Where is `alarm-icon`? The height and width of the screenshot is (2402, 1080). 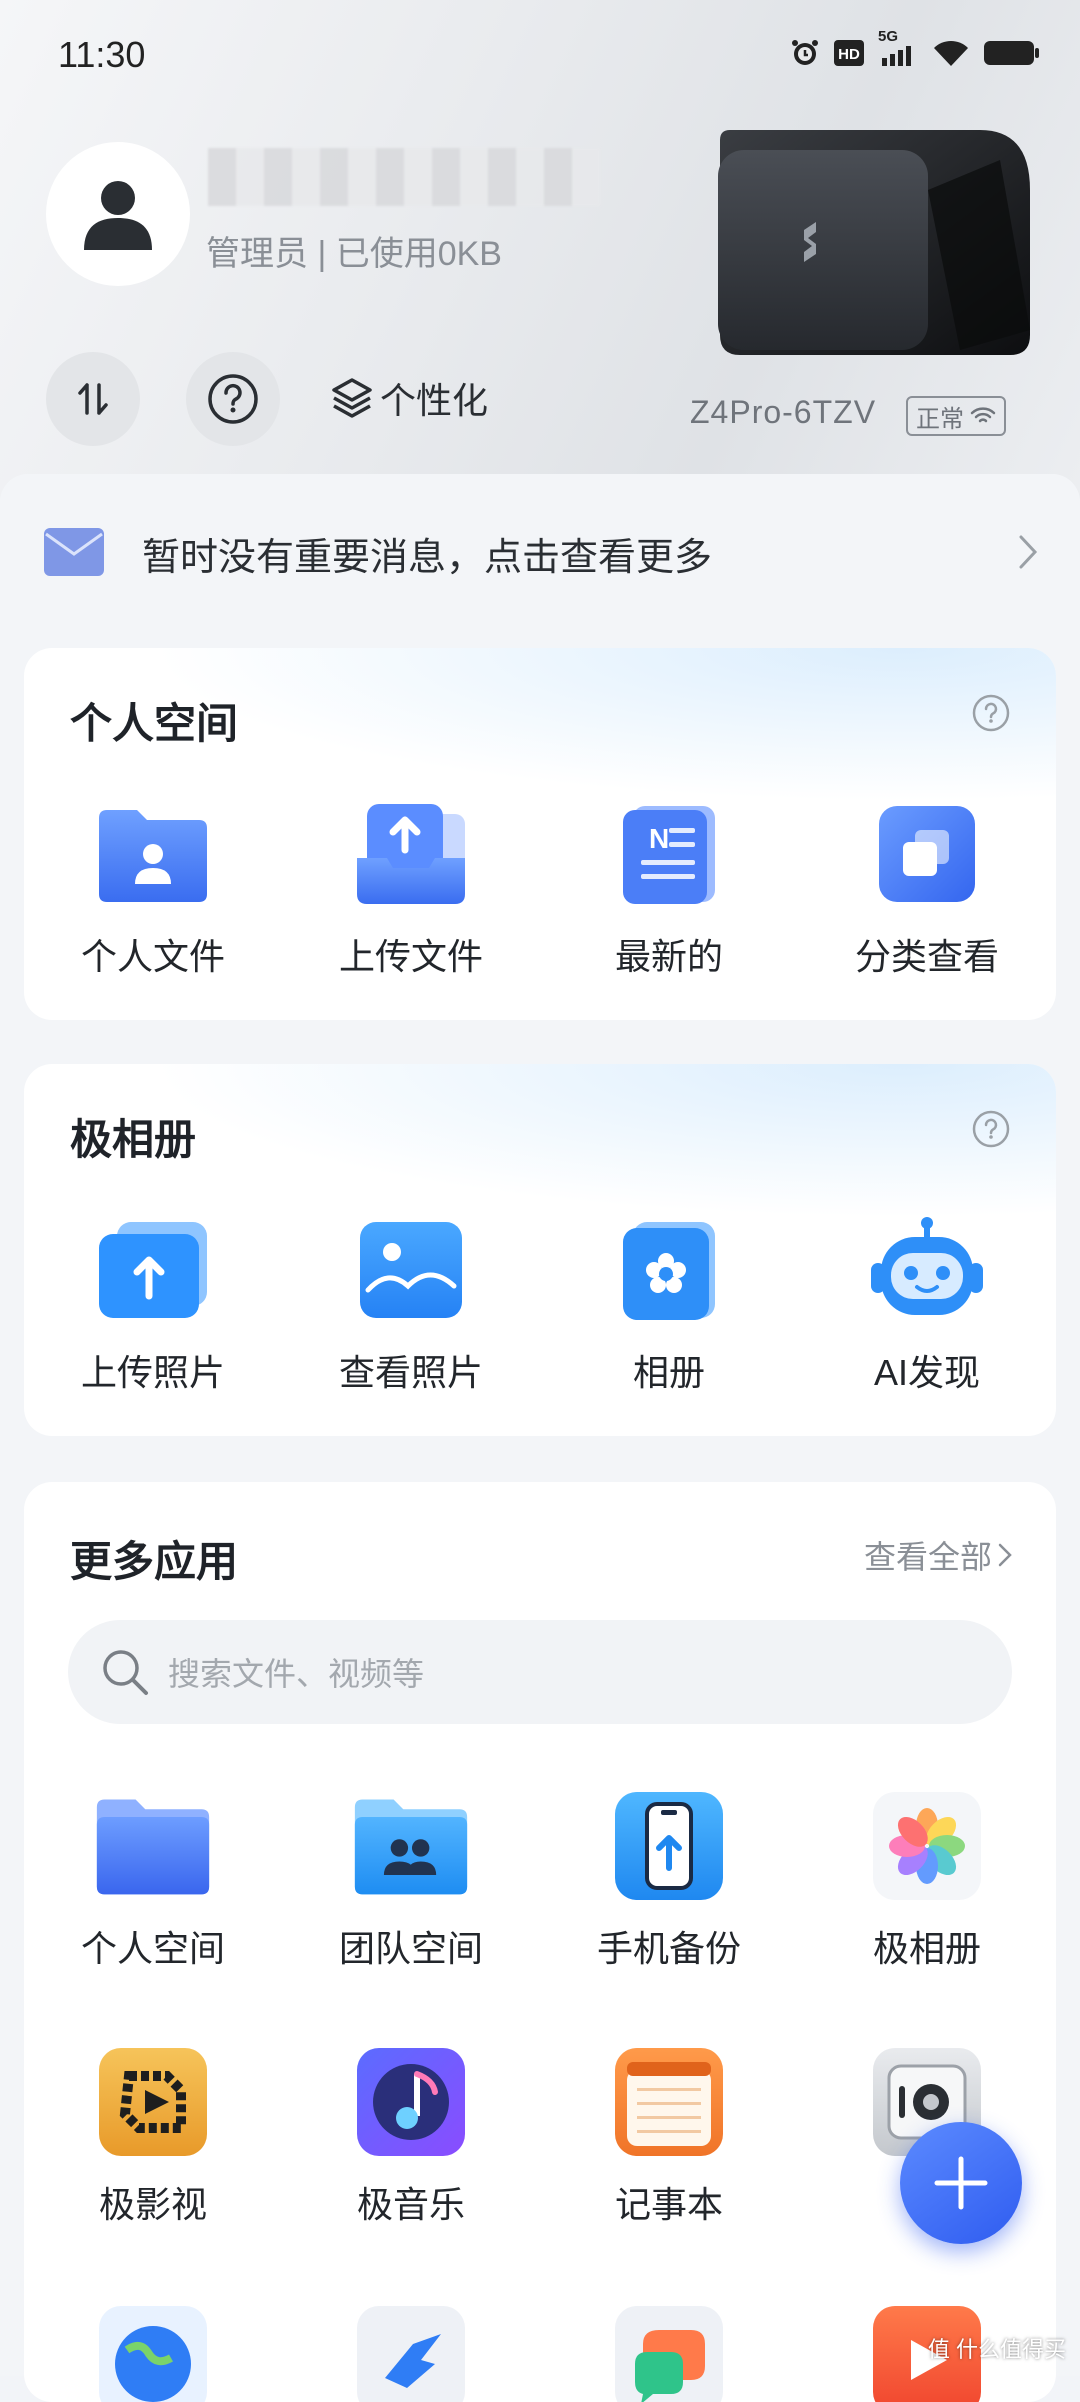 alarm-icon is located at coordinates (805, 55).